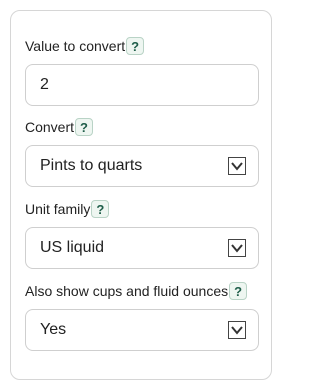 This screenshot has height=380, width=320. I want to click on convert-select-value: Pints to quarts, so click(91, 165).